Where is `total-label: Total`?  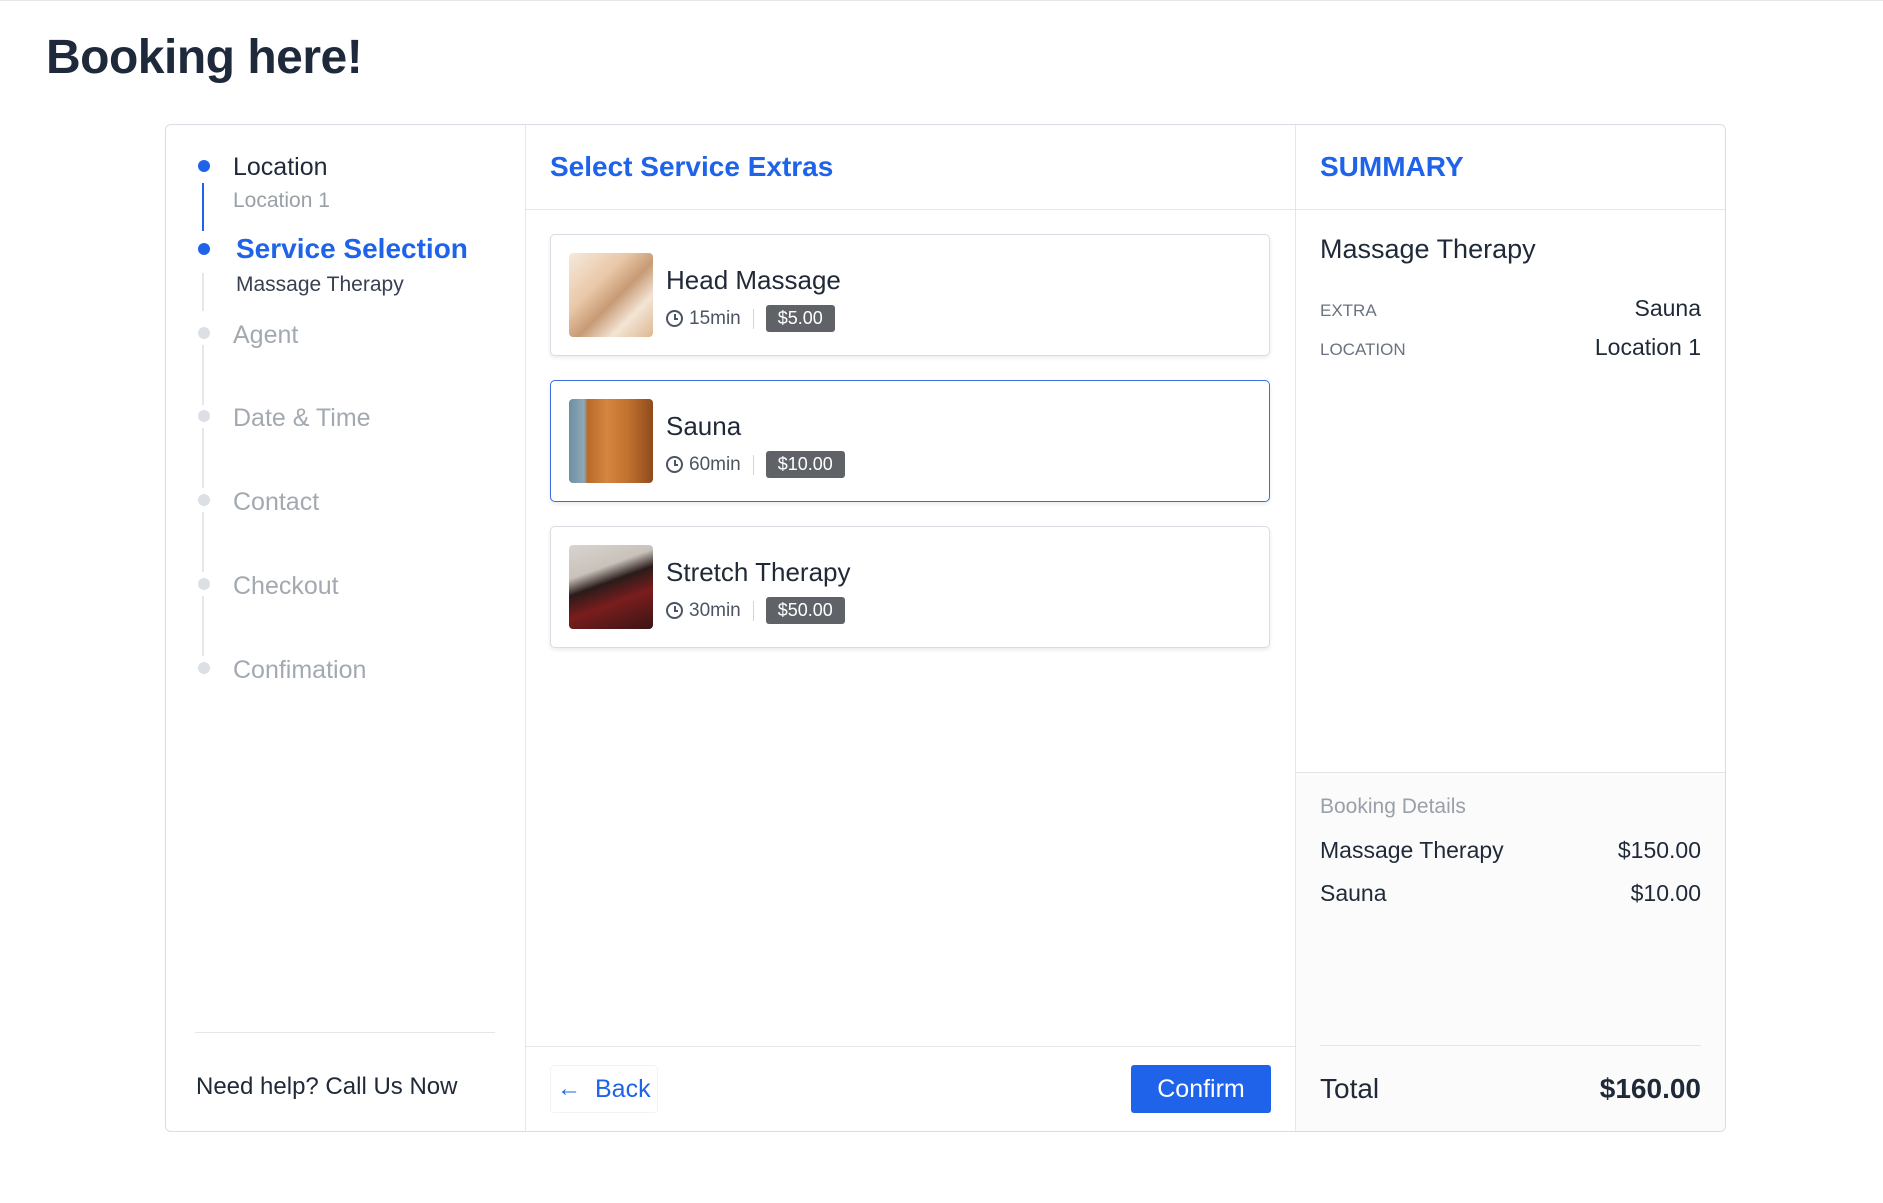 total-label: Total is located at coordinates (1350, 1088).